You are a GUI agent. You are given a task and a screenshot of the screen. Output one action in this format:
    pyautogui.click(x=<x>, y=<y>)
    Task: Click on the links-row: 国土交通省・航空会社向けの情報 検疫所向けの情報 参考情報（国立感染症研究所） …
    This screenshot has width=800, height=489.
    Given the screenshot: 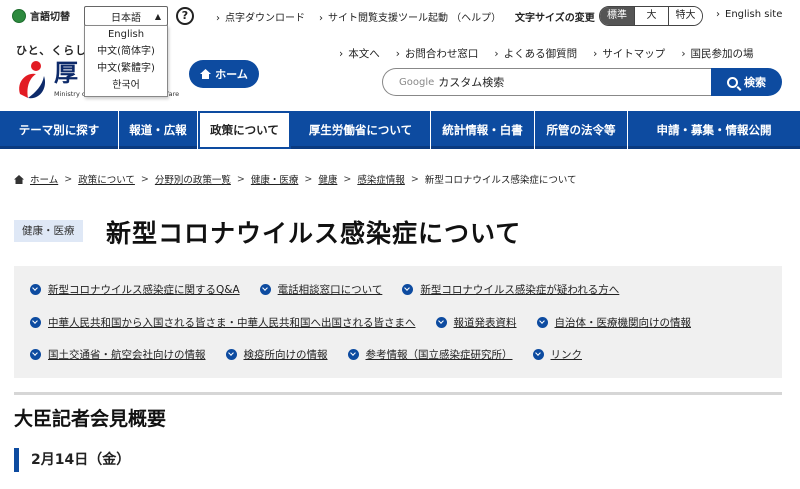 What is the action you would take?
    pyautogui.click(x=316, y=354)
    